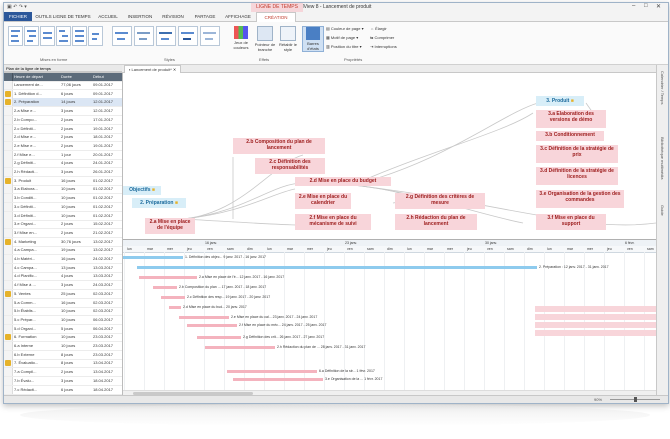 The image size is (670, 439). I want to click on page-color-button: ▤ Couleur de page ▾, so click(345, 28).